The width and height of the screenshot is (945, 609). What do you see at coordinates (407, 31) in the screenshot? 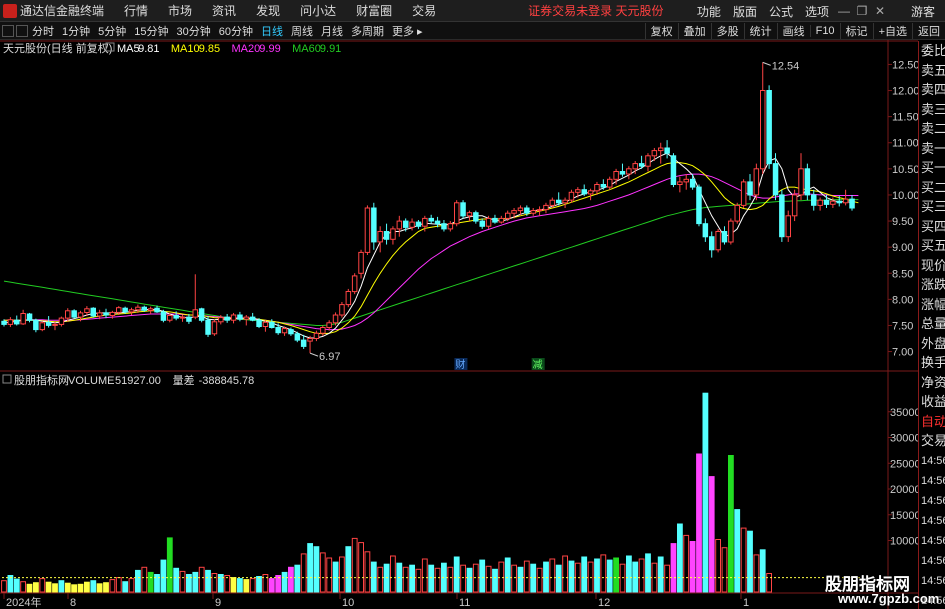
I see `period-tab: 更多 ▸` at bounding box center [407, 31].